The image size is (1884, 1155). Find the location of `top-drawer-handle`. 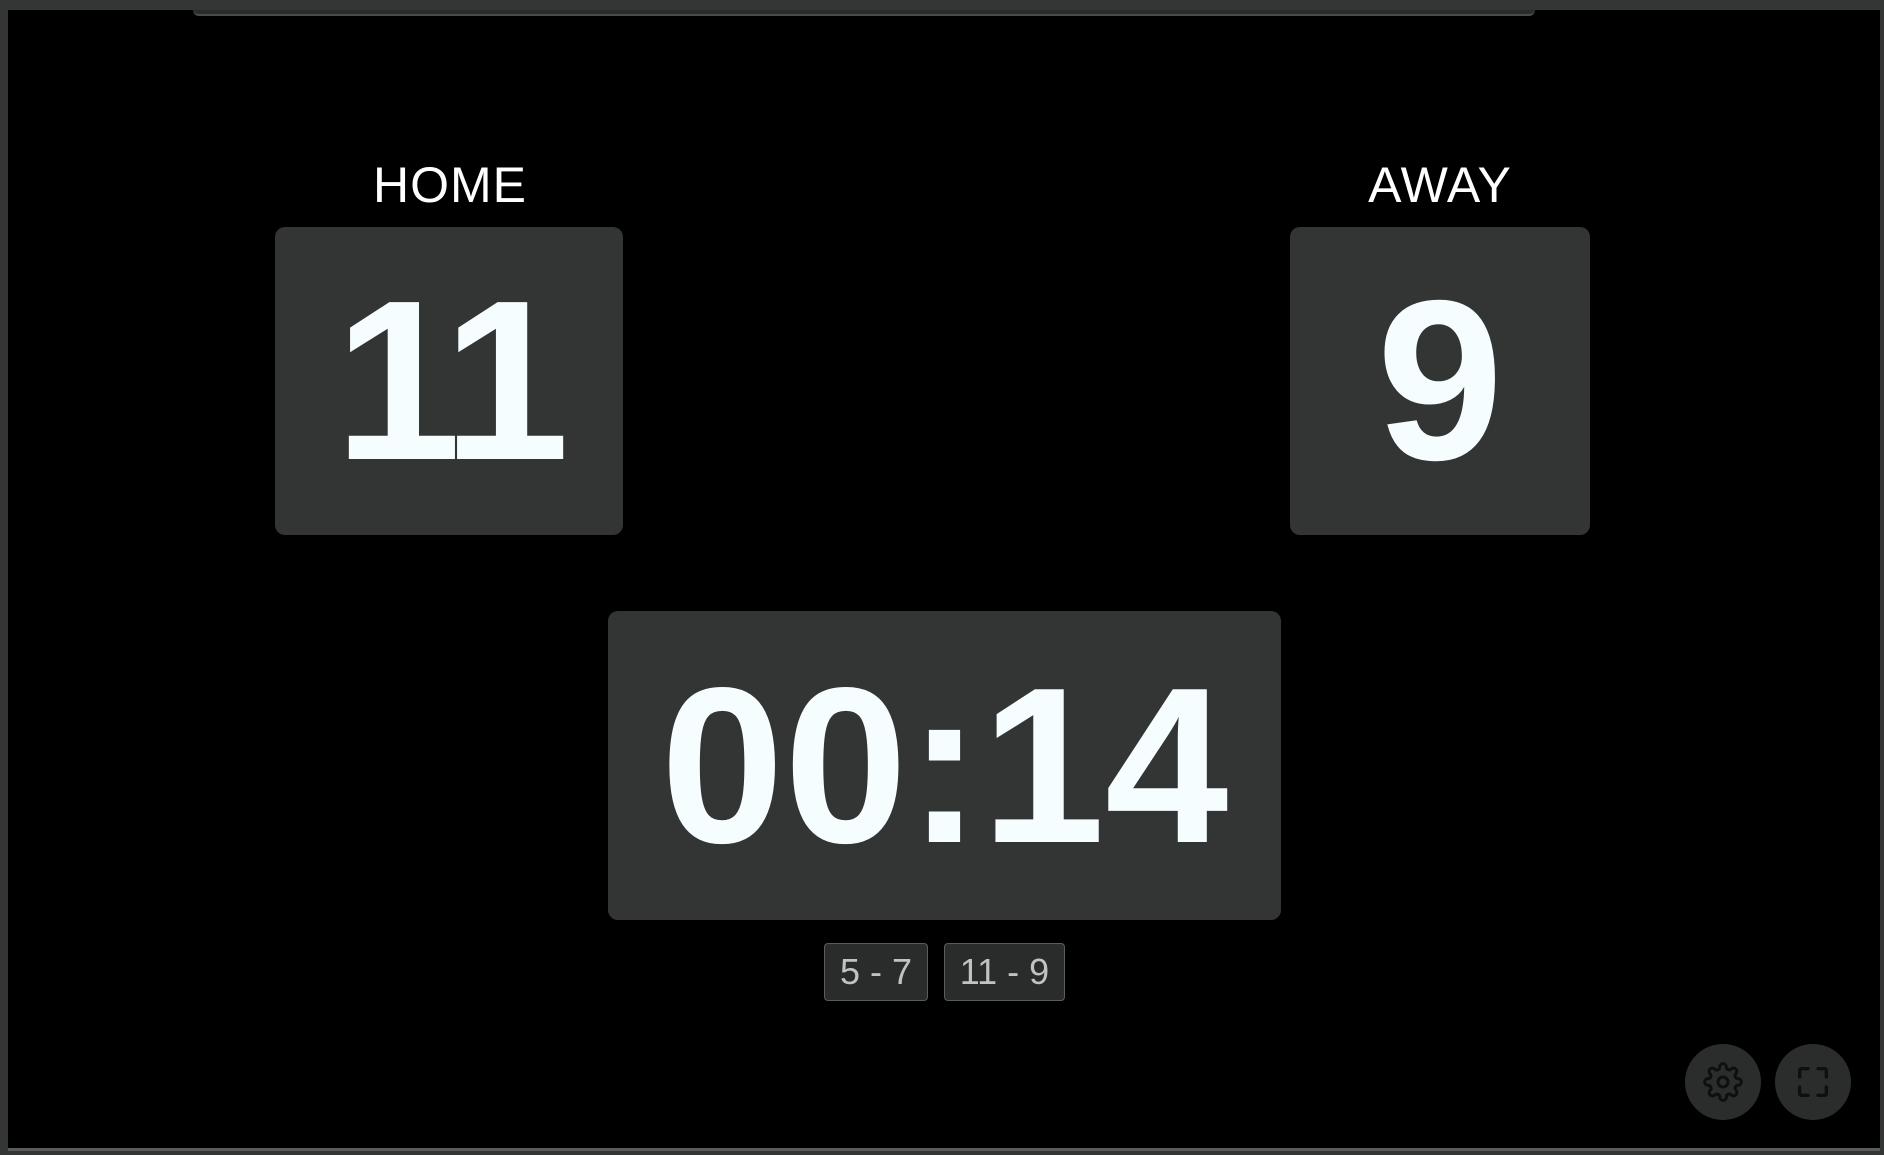

top-drawer-handle is located at coordinates (864, 13).